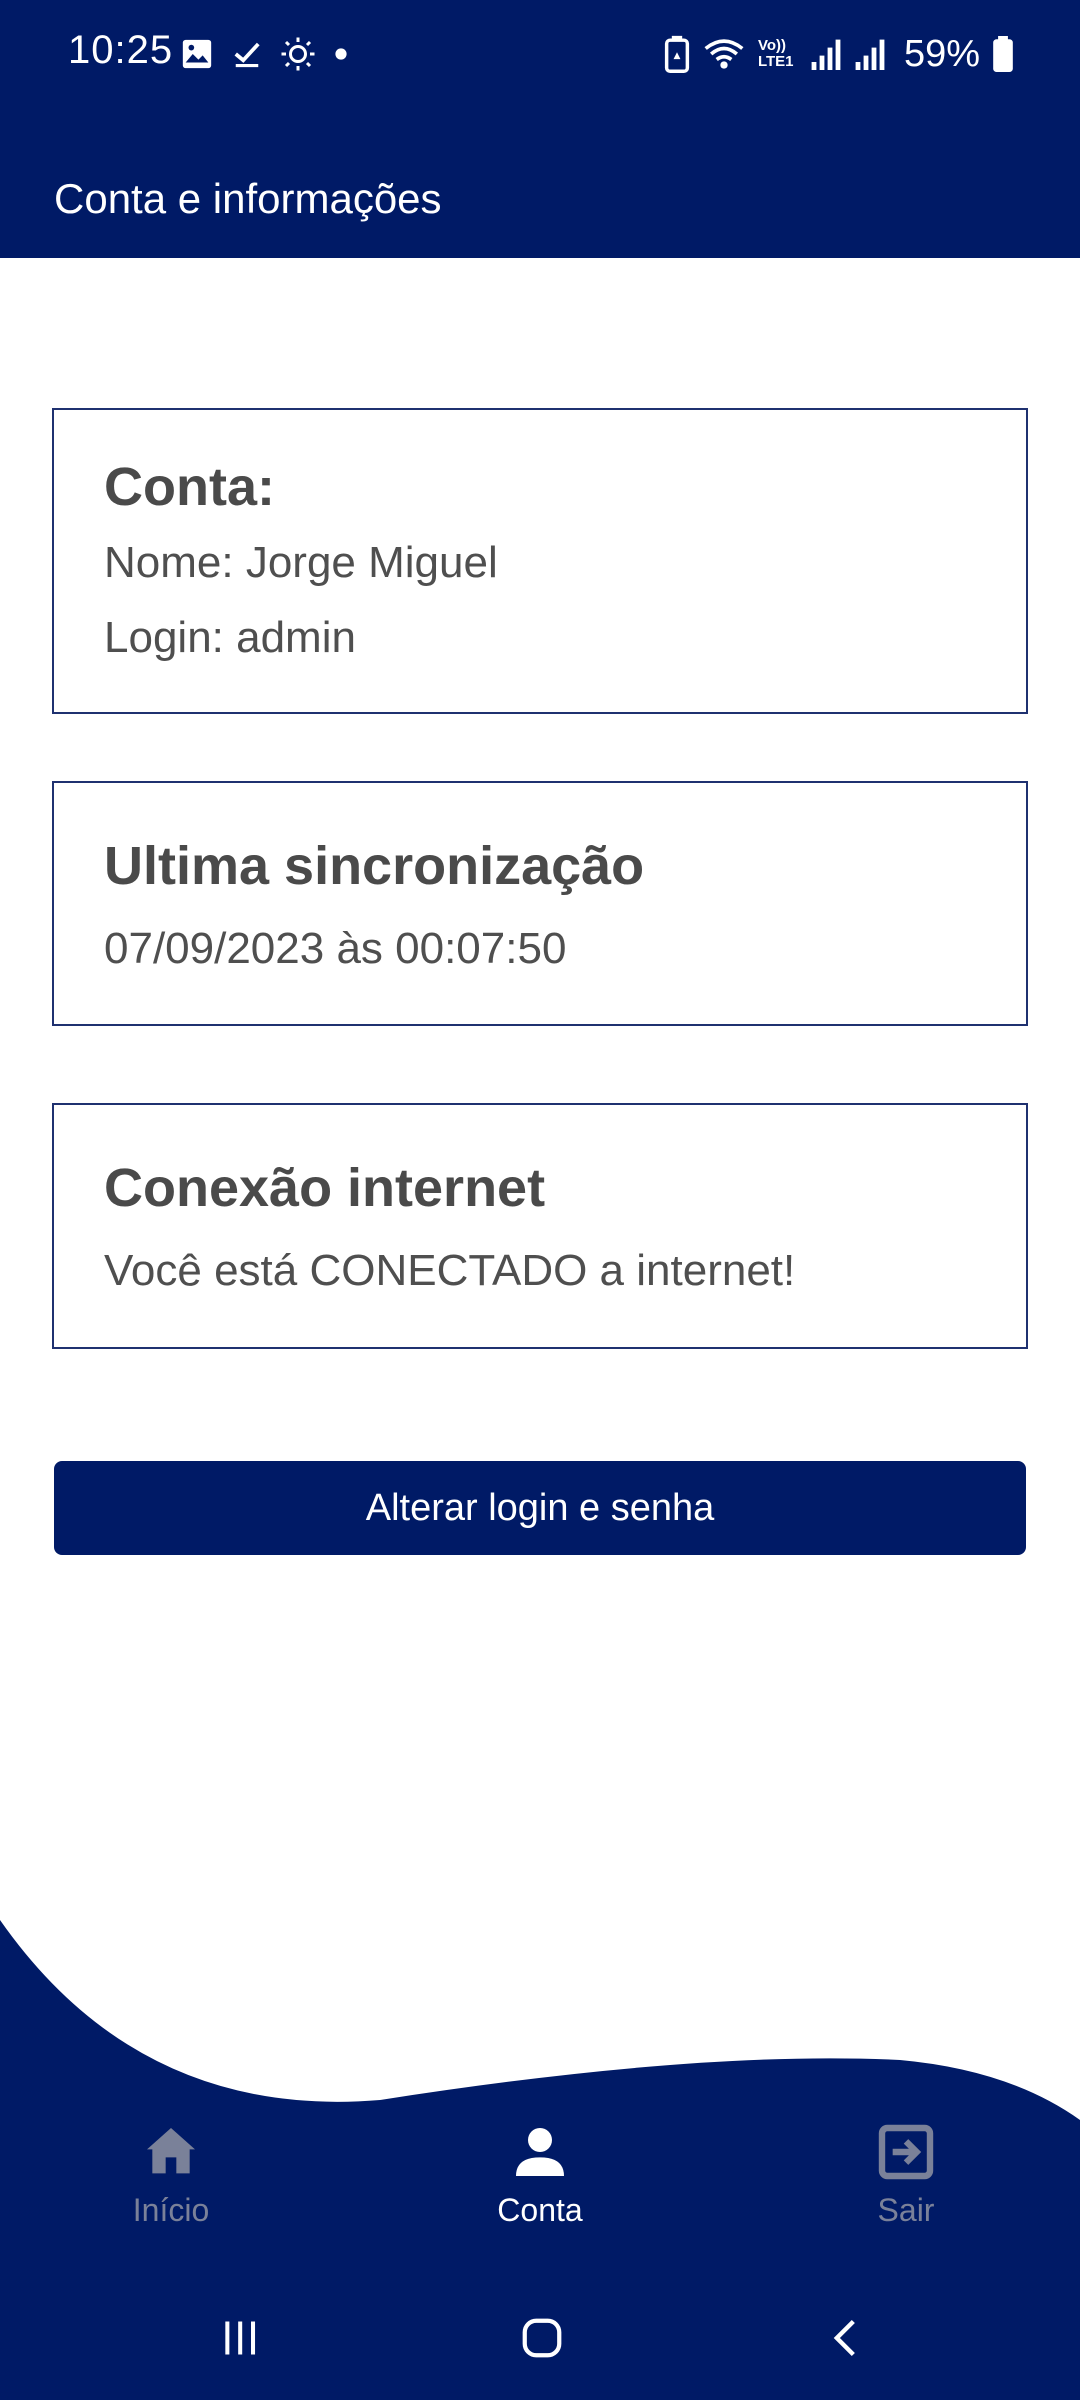 This screenshot has width=1080, height=2400. What do you see at coordinates (540, 129) in the screenshot?
I see `app-bar: 10:25 Vo)) LTE1 59% Conta e informações` at bounding box center [540, 129].